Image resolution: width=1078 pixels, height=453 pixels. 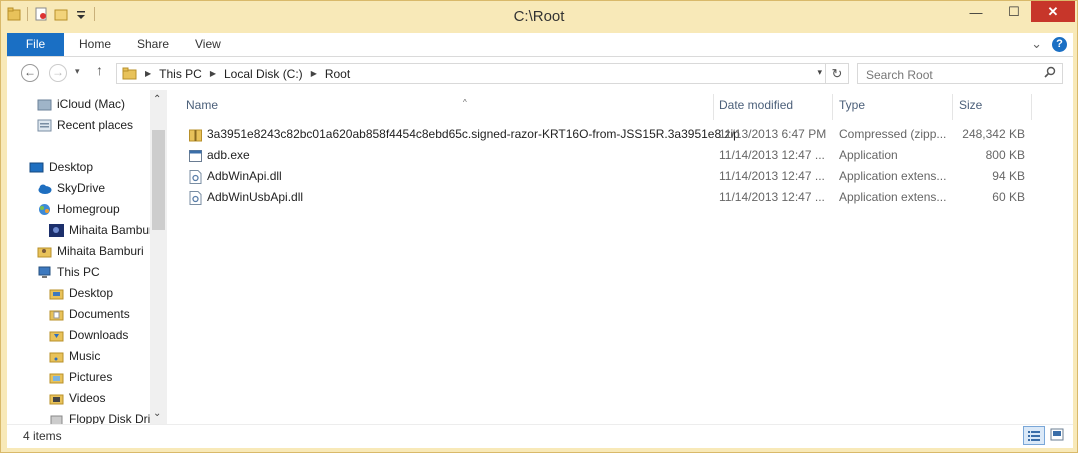 I want to click on nav-item-downloads: Downloads, so click(x=88, y=335).